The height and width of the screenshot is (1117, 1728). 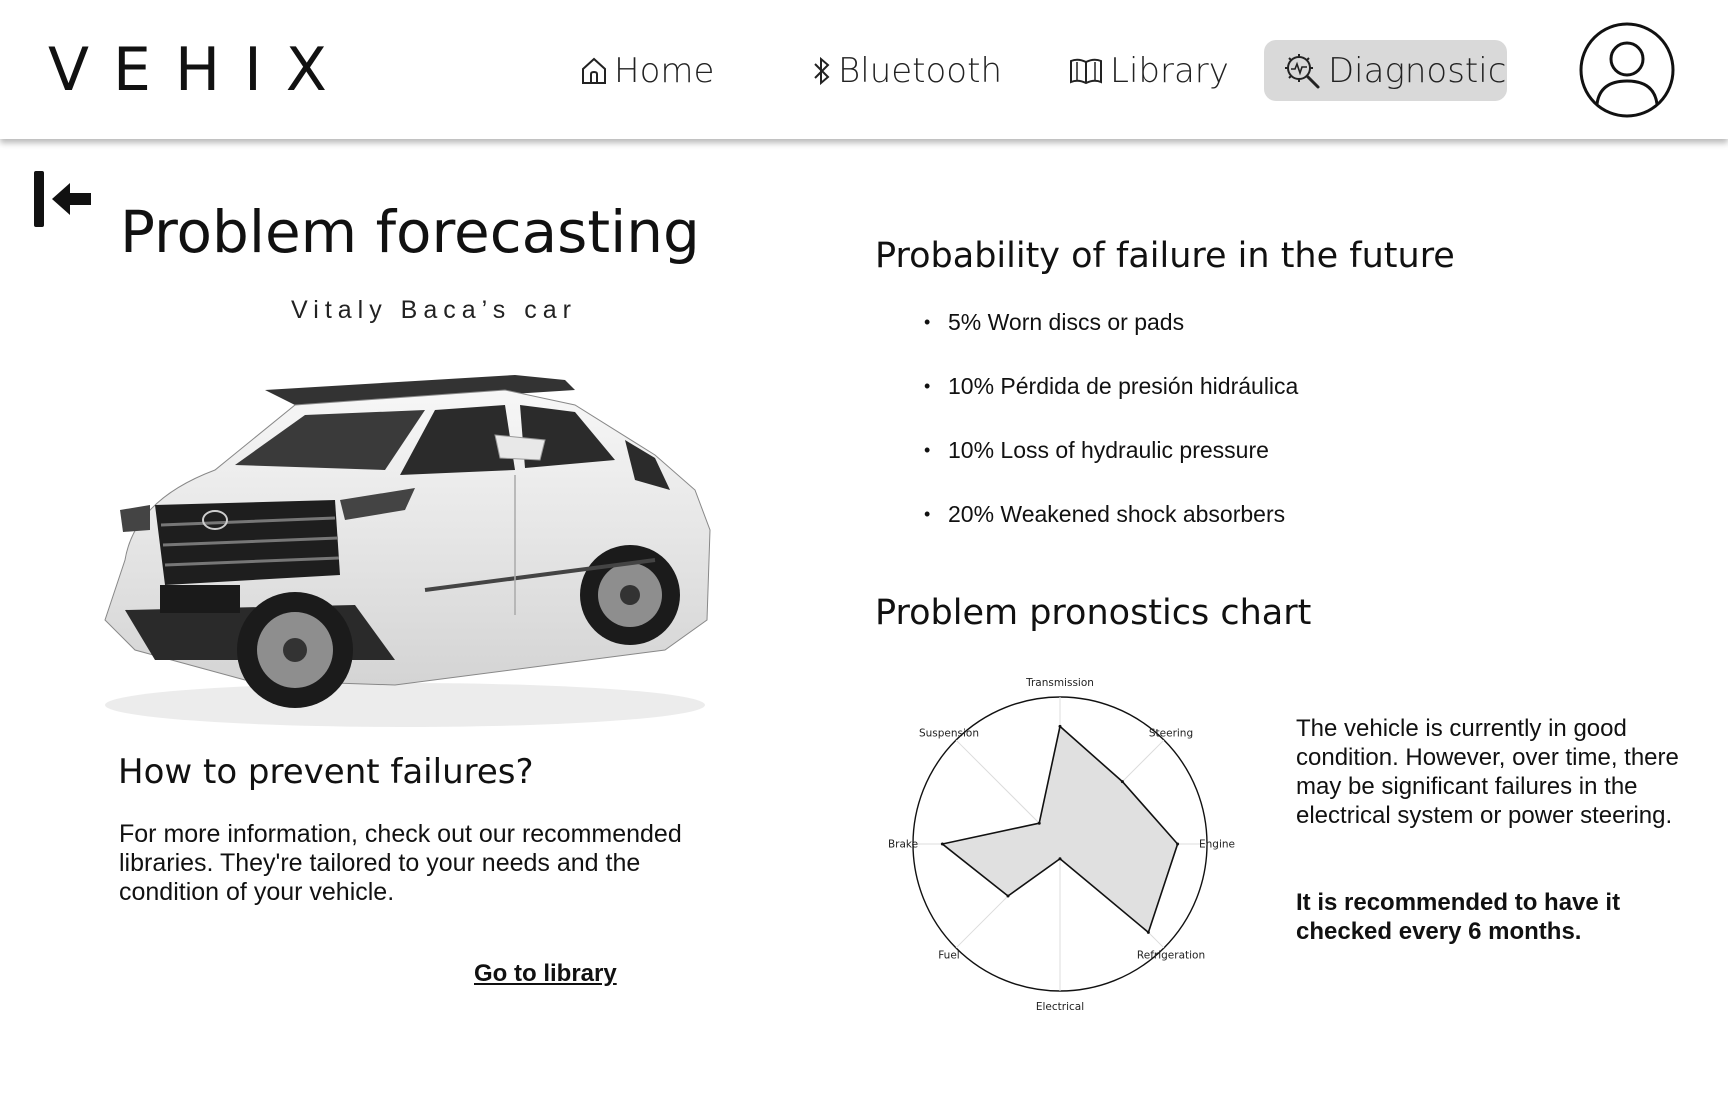 What do you see at coordinates (594, 70) in the screenshot?
I see `home-icon` at bounding box center [594, 70].